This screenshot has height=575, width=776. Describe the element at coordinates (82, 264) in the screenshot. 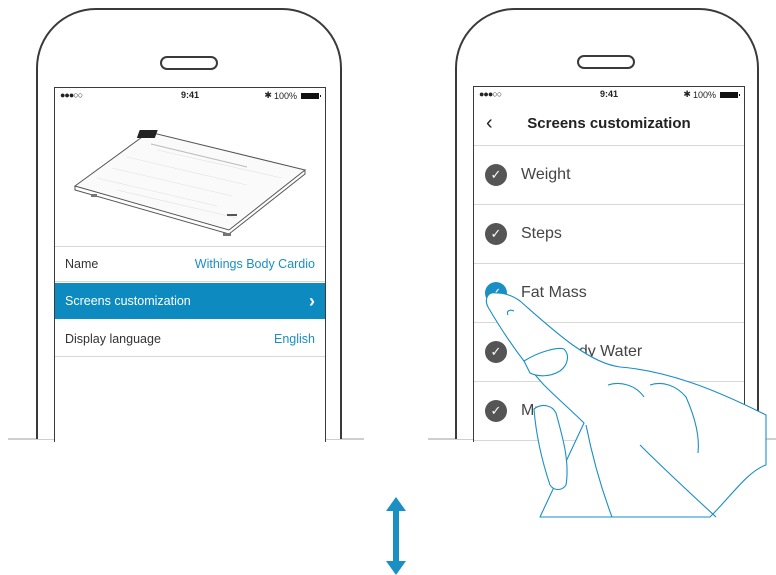

I see `name-label: Name` at that location.